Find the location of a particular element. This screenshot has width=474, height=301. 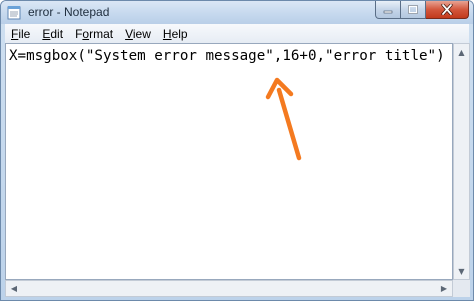

maximize-button is located at coordinates (413, 10).